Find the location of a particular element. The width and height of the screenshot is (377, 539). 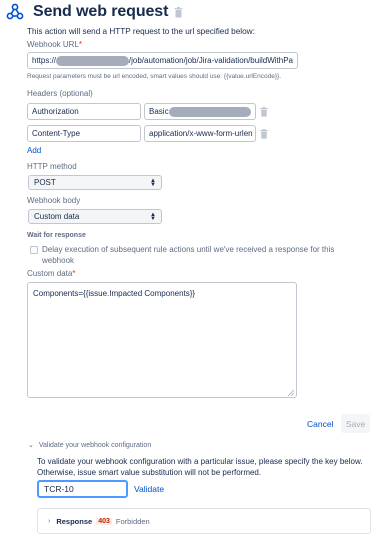

webhook-icon is located at coordinates (15, 12).